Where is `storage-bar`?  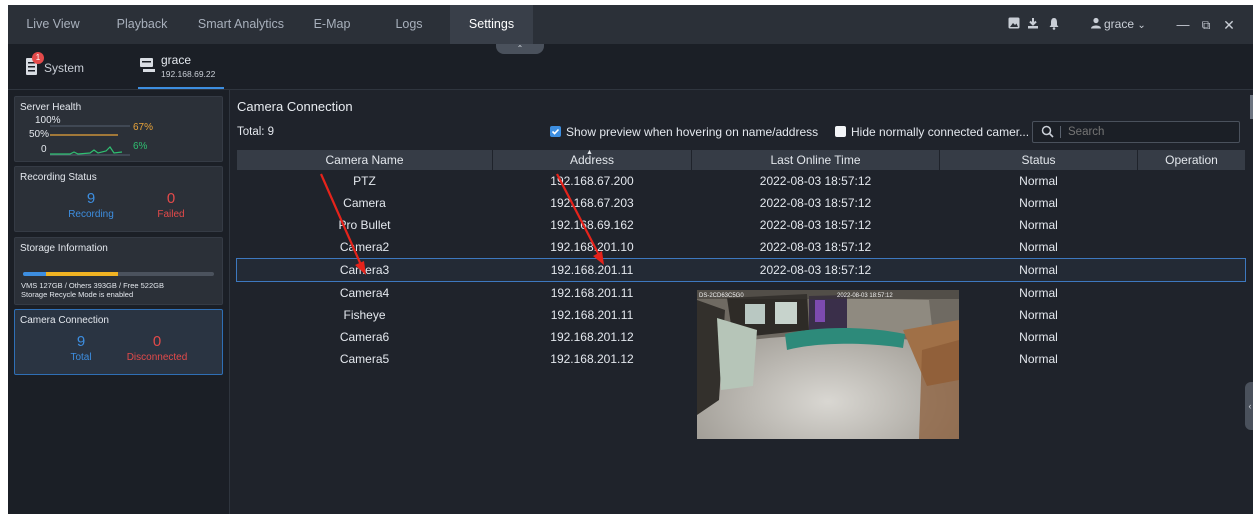 storage-bar is located at coordinates (118, 274).